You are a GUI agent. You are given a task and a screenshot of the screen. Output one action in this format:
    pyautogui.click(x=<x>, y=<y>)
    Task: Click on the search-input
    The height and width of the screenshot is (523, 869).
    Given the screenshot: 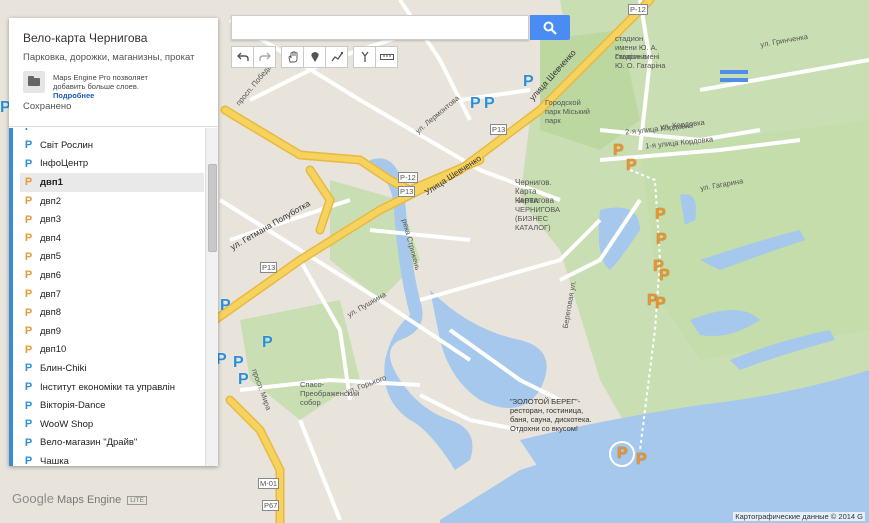 What is the action you would take?
    pyautogui.click(x=380, y=27)
    